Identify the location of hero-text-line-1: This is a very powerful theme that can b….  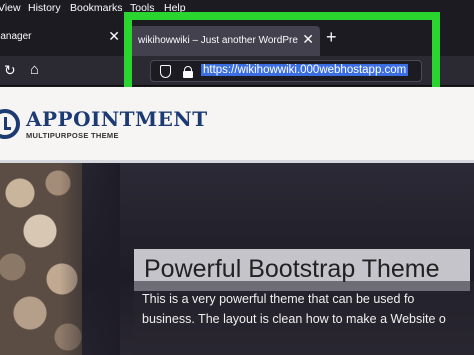
(278, 299).